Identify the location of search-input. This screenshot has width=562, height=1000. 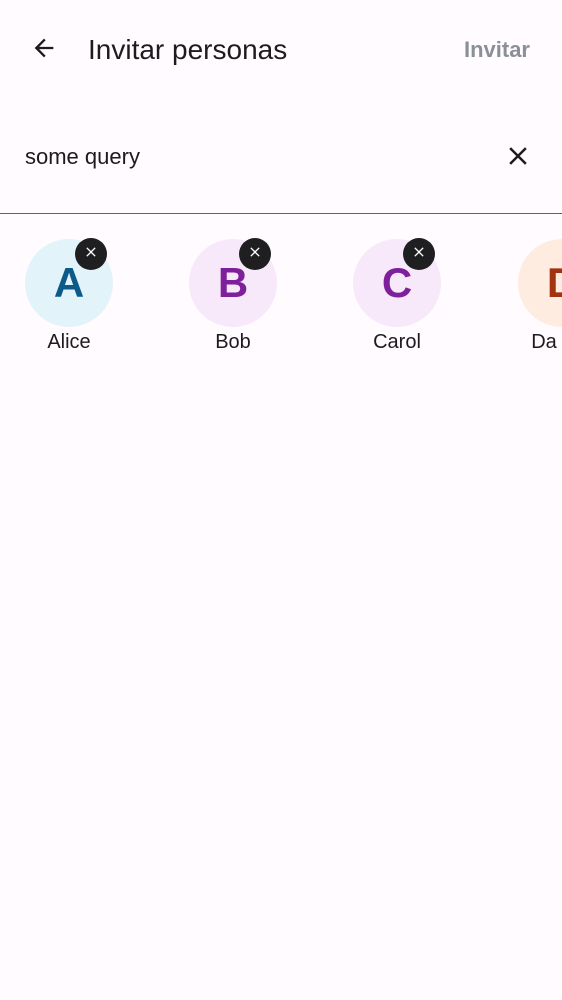
(245, 157).